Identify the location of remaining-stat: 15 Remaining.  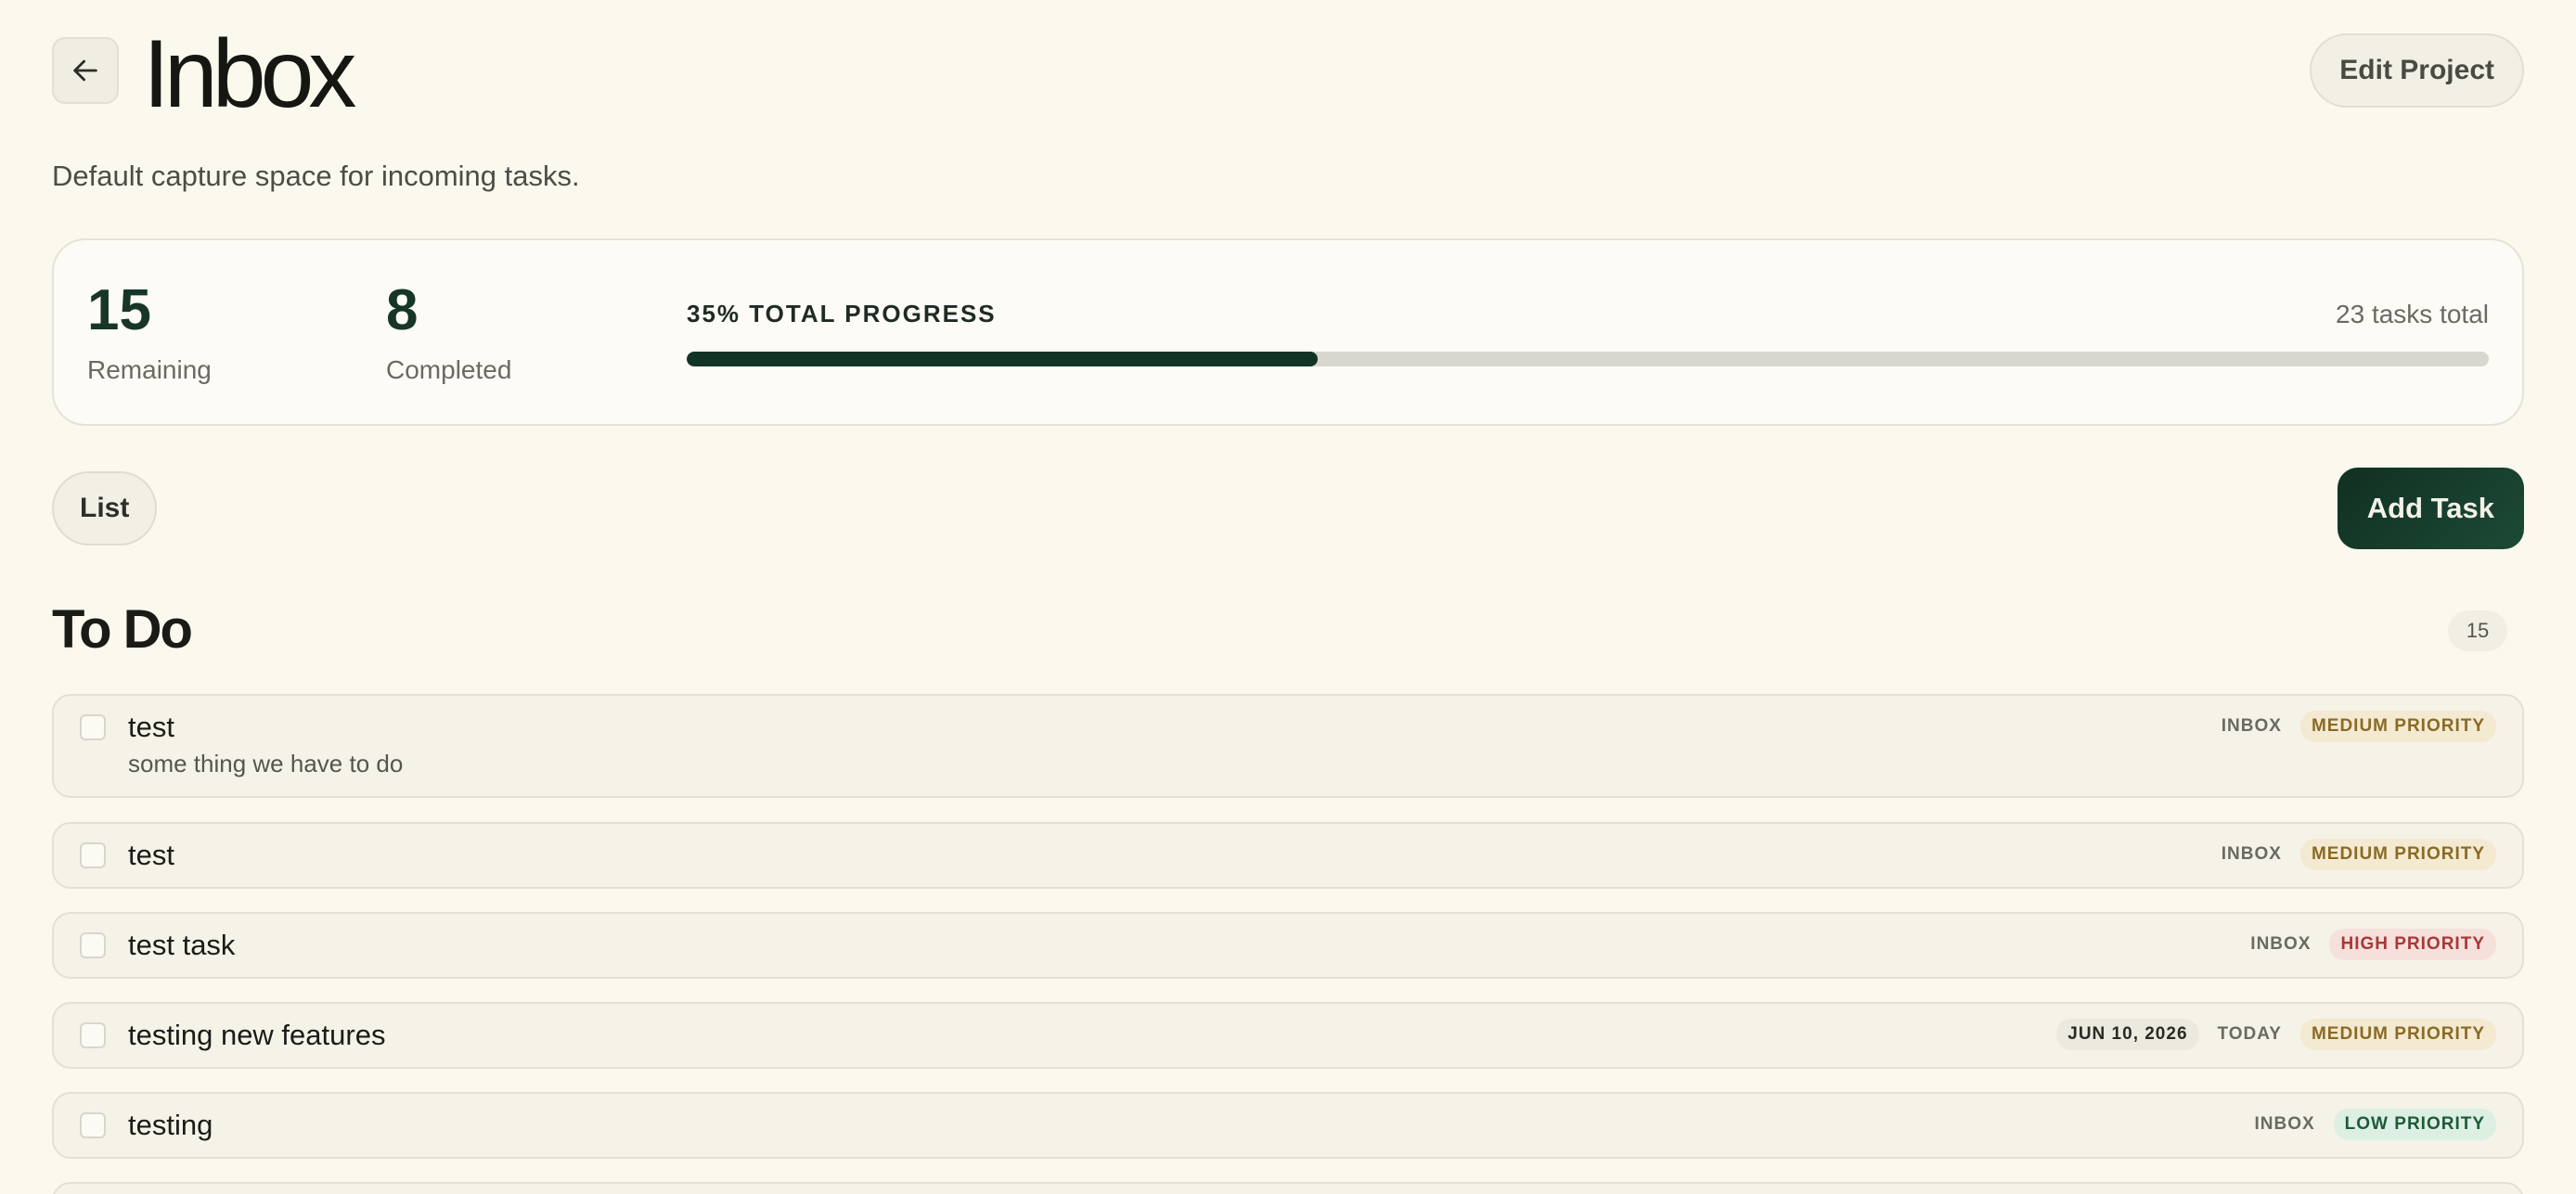
(149, 331).